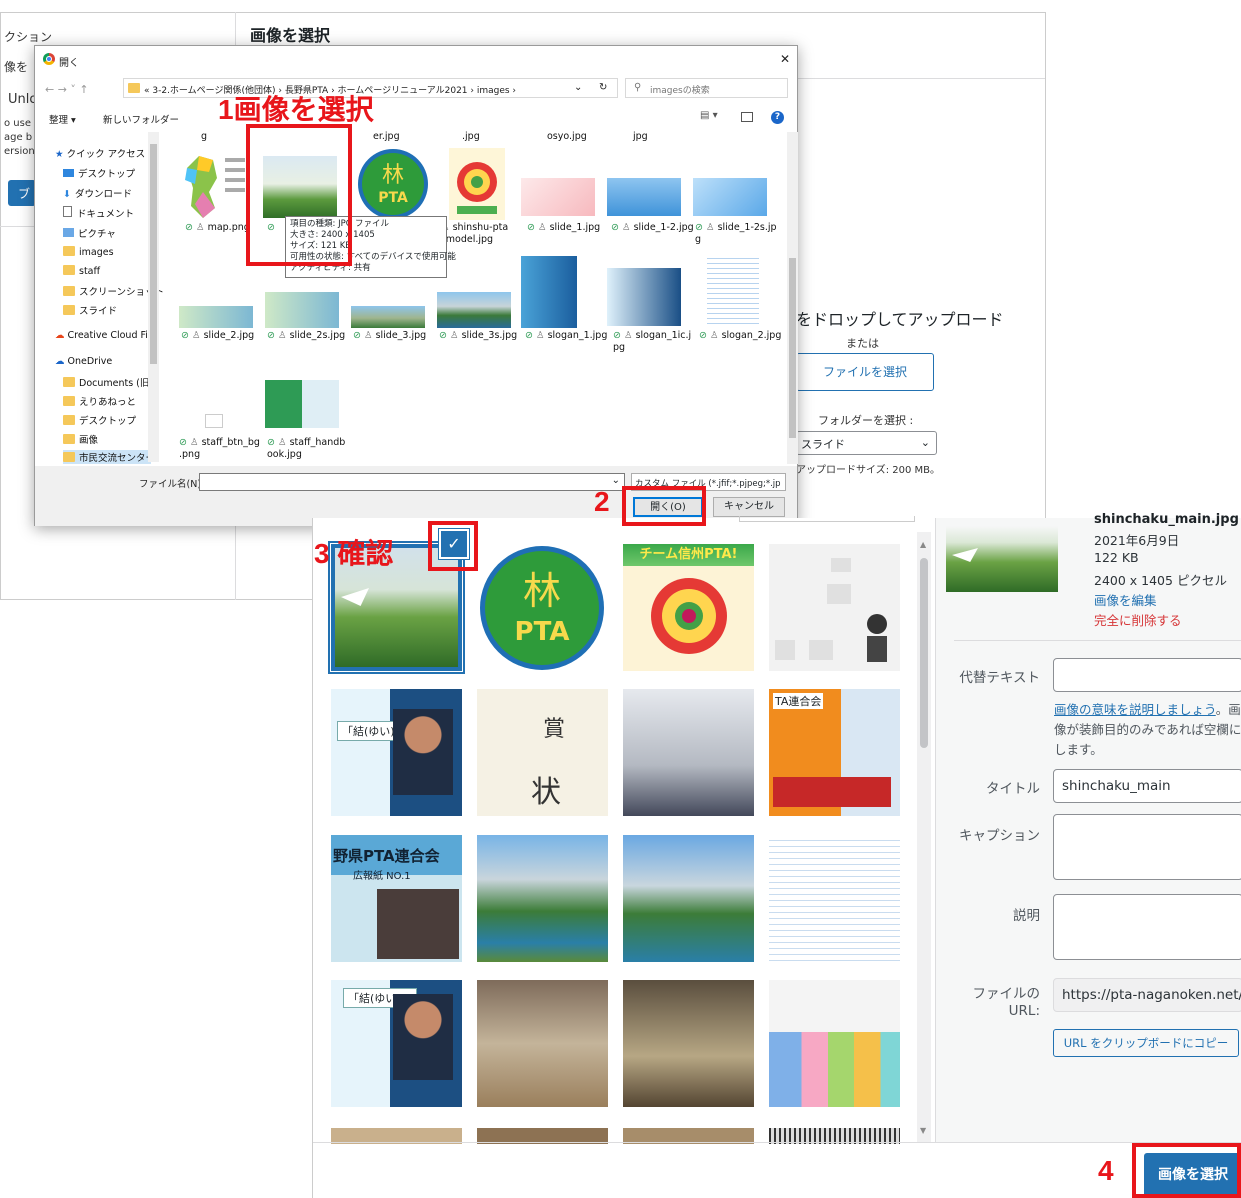 This screenshot has width=1241, height=1198. Describe the element at coordinates (217, 336) in the screenshot. I see `file-name: ⊘ ♙ slide_2.jpg` at that location.